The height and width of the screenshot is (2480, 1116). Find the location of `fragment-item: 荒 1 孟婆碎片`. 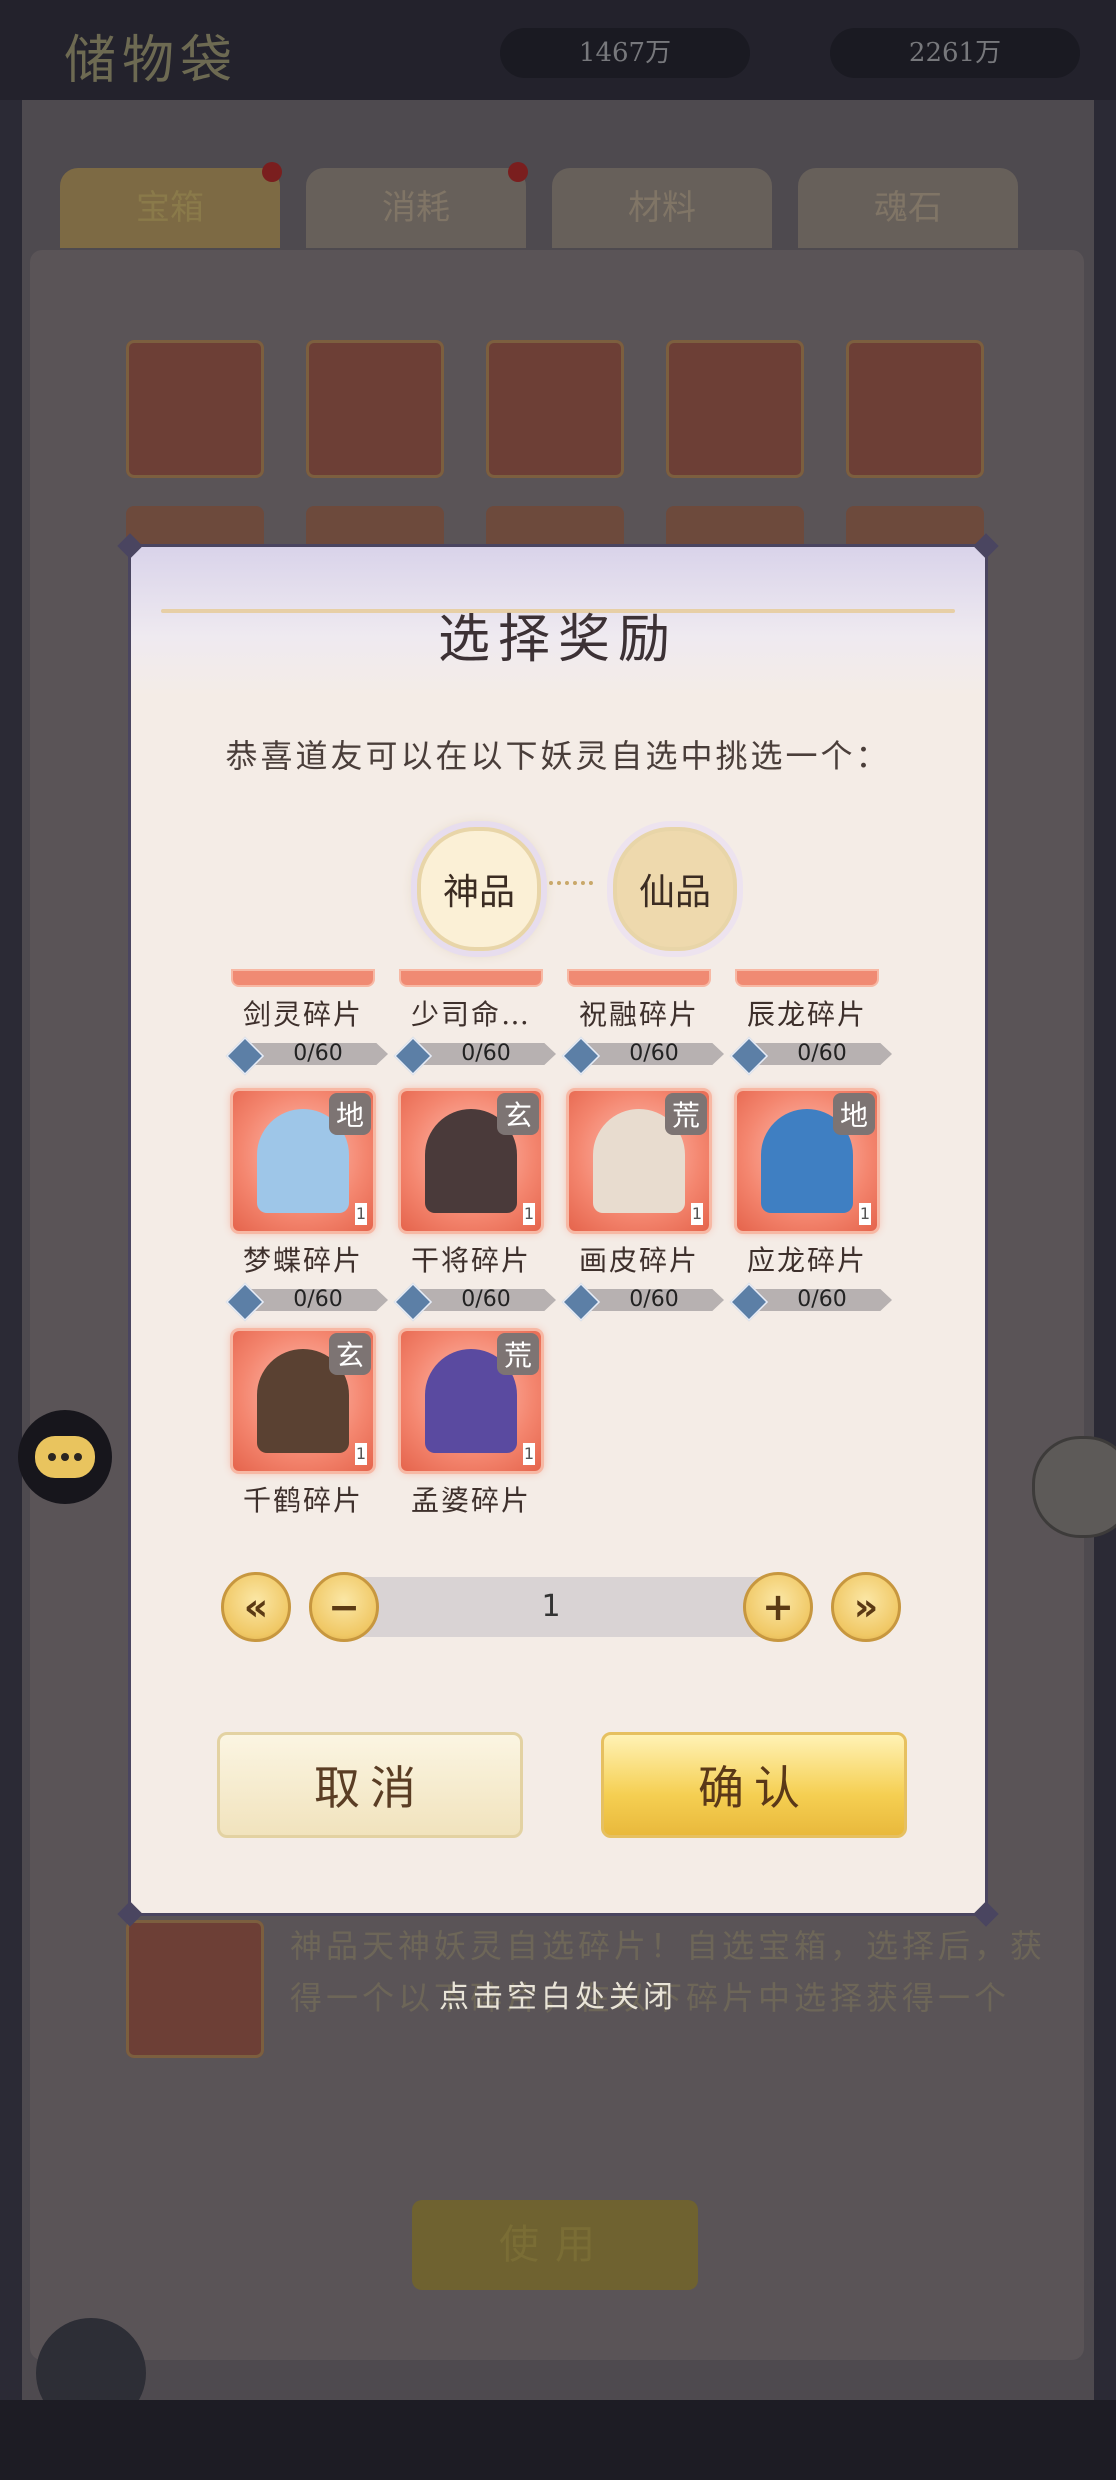

fragment-item: 荒 1 孟婆碎片 is located at coordinates (471, 1425).